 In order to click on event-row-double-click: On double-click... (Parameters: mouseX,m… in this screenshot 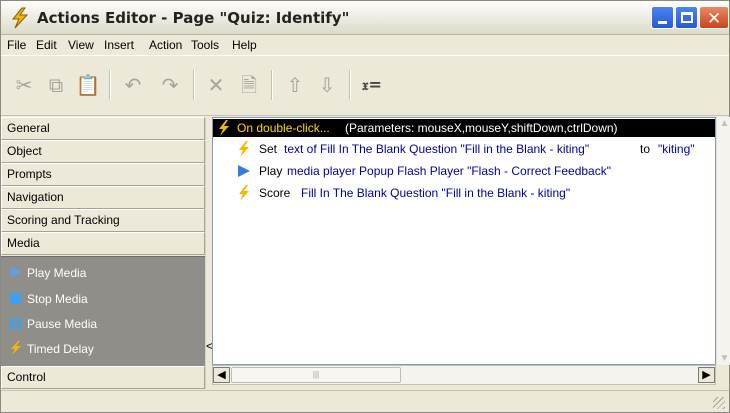, I will do `click(464, 128)`.